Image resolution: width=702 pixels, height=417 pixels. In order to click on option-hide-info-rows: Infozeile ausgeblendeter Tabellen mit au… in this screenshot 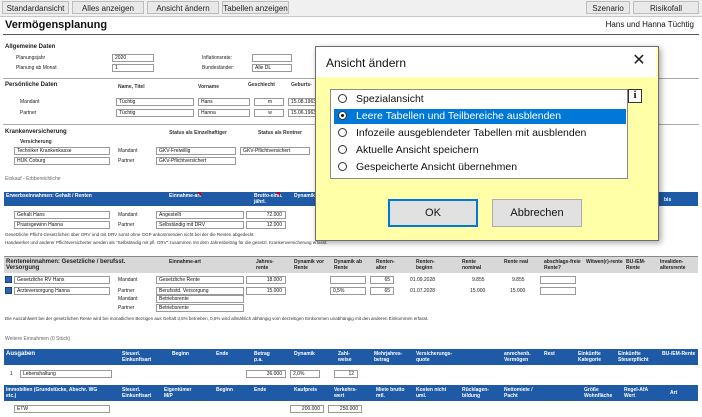, I will do `click(480, 133)`.